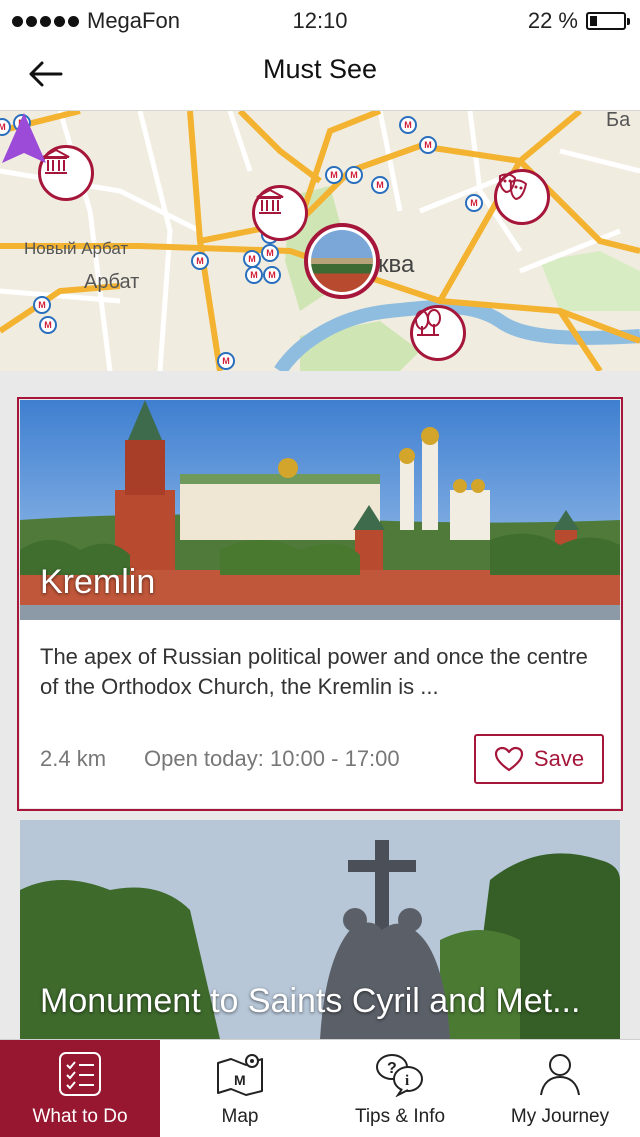 Image resolution: width=640 pixels, height=1137 pixels. Describe the element at coordinates (320, 69) in the screenshot. I see `page-title: Must See` at that location.